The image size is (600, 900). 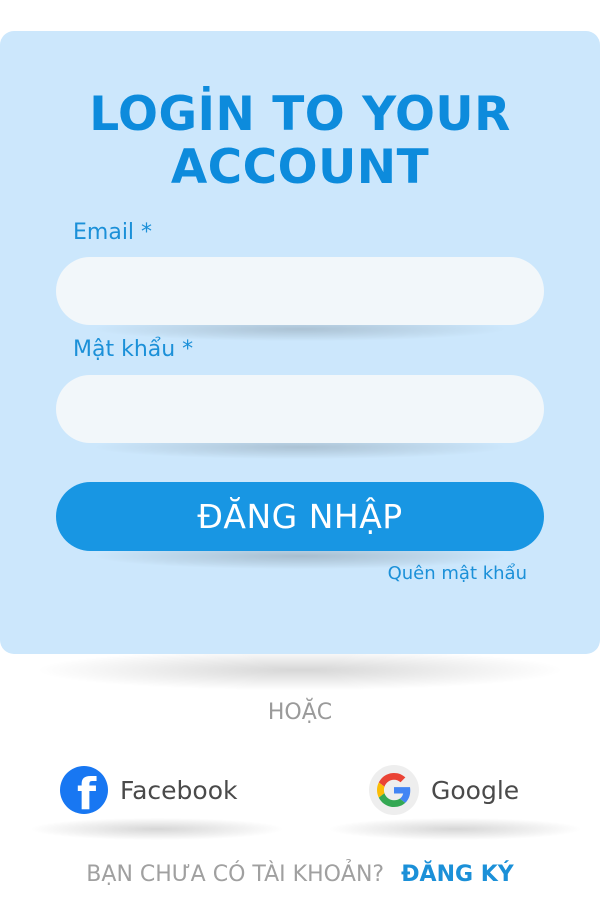 I want to click on email-field-wrapper, so click(x=300, y=299).